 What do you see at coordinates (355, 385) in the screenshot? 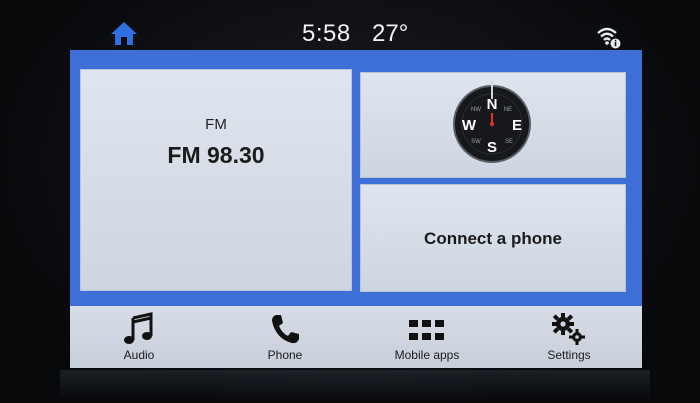
I see `bezel-reflection` at bounding box center [355, 385].